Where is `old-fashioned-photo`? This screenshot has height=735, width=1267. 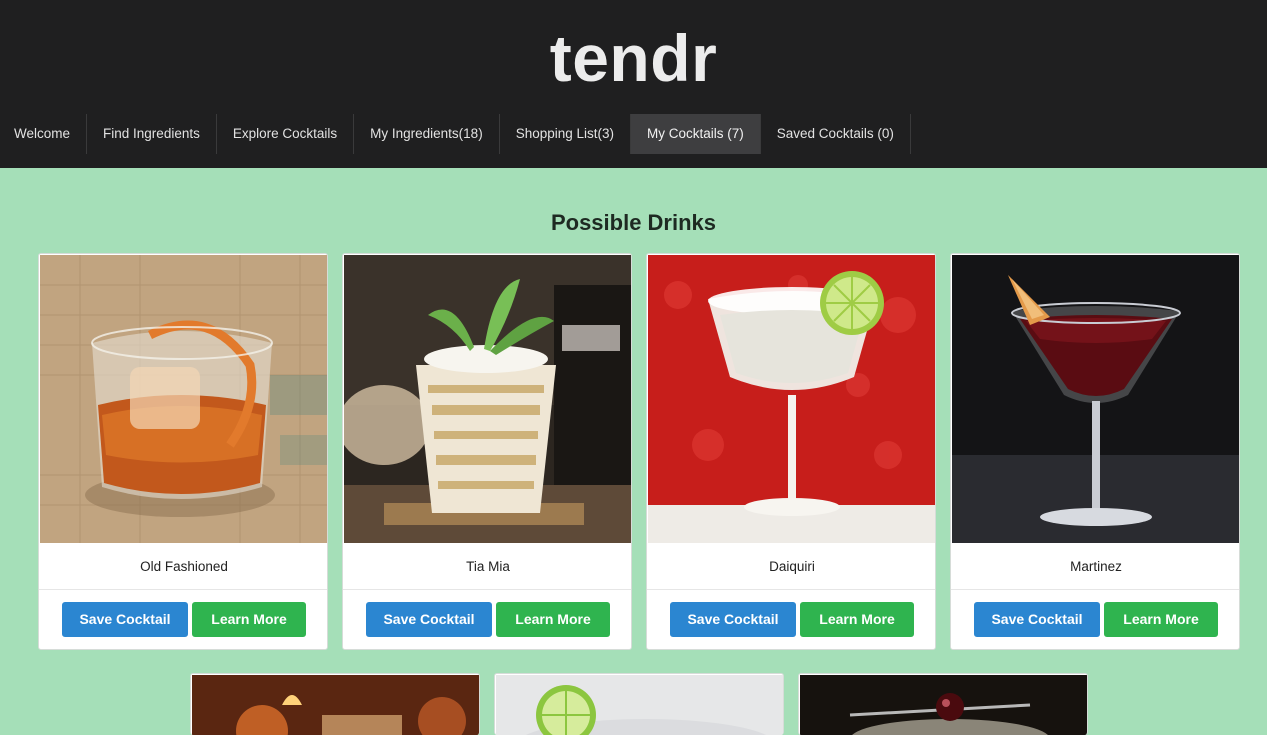
old-fashioned-photo is located at coordinates (183, 399).